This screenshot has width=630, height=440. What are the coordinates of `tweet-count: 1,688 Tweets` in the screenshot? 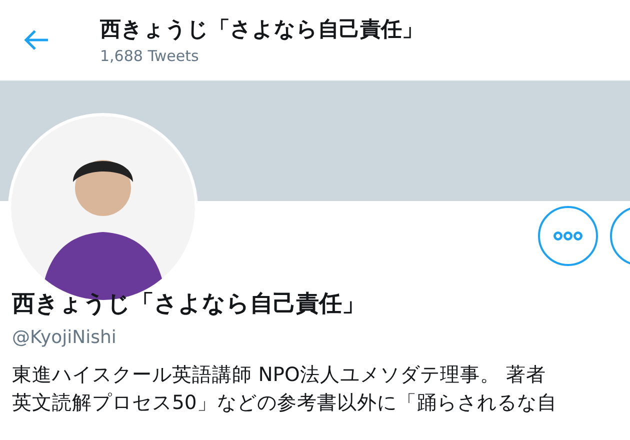 It's located at (150, 56).